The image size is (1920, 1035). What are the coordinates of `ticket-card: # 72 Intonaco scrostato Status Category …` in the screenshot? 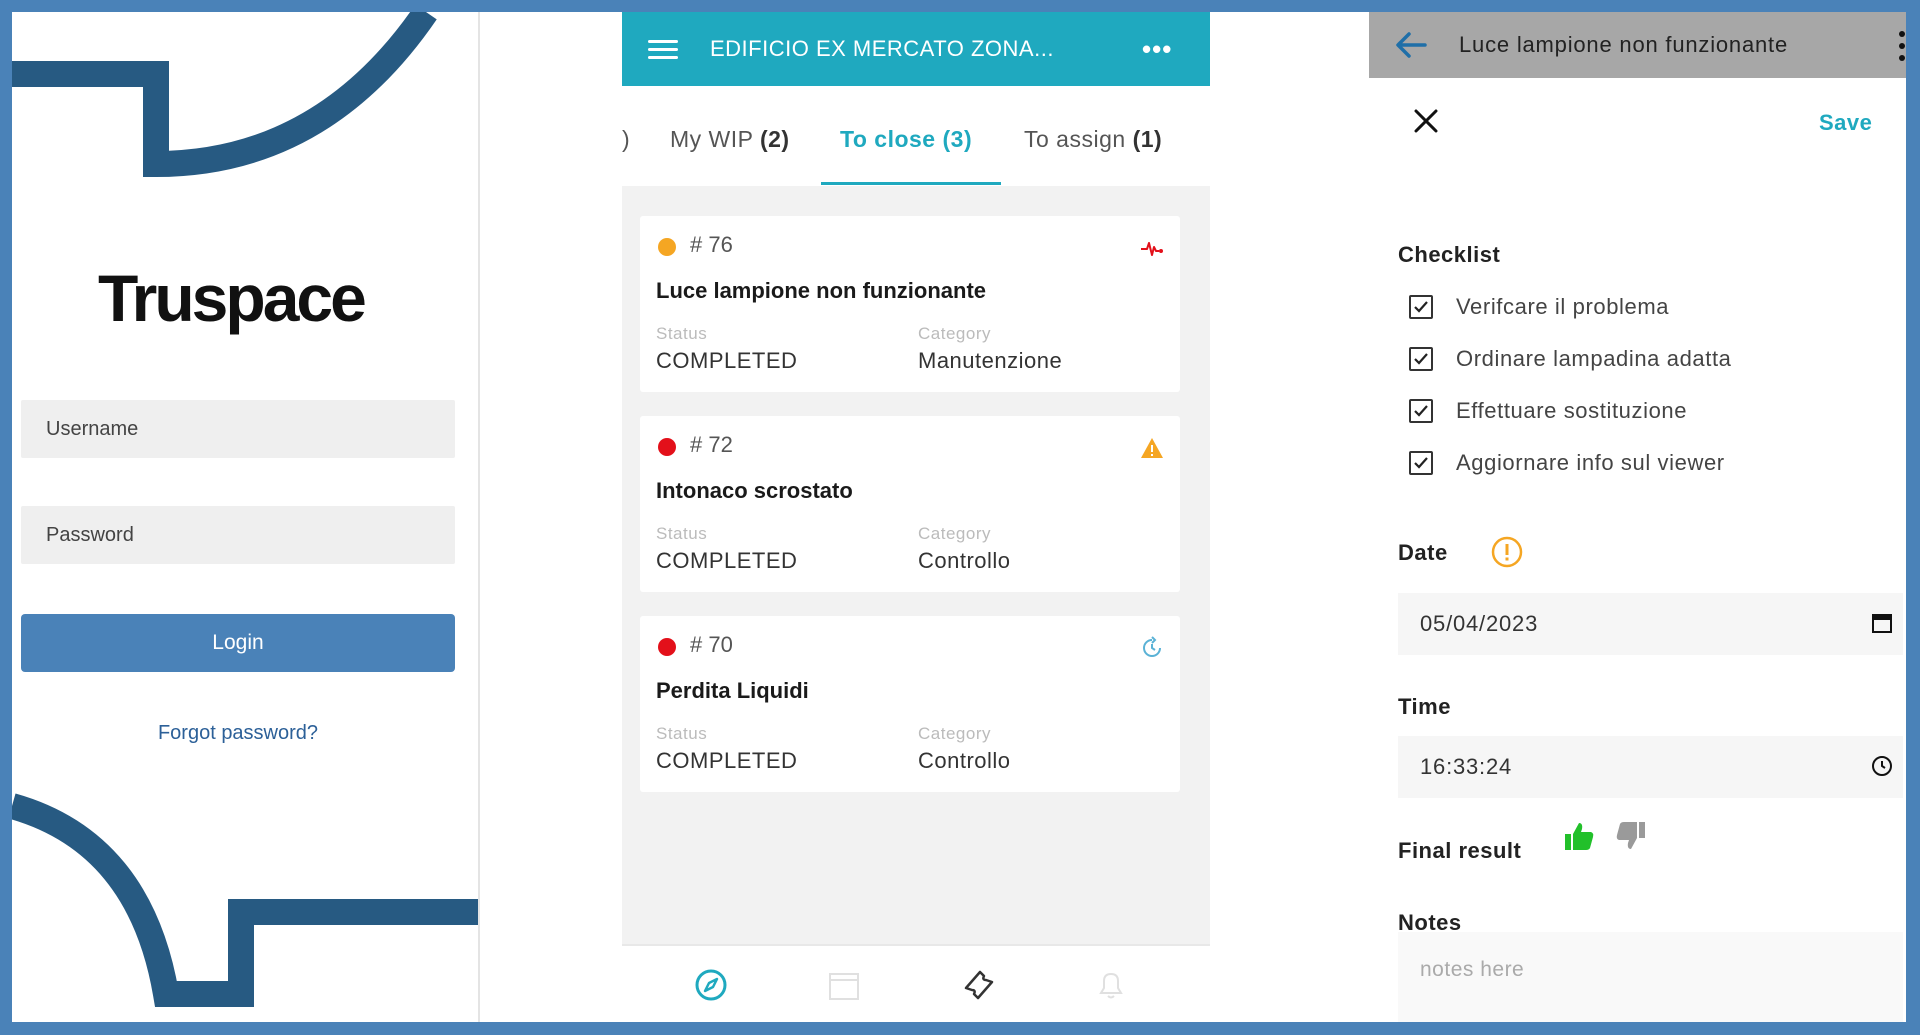 It's located at (910, 504).